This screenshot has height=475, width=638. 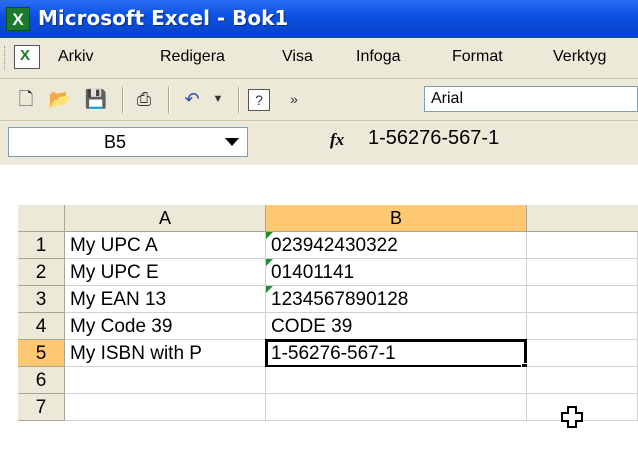 I want to click on cell-b6, so click(x=396, y=380).